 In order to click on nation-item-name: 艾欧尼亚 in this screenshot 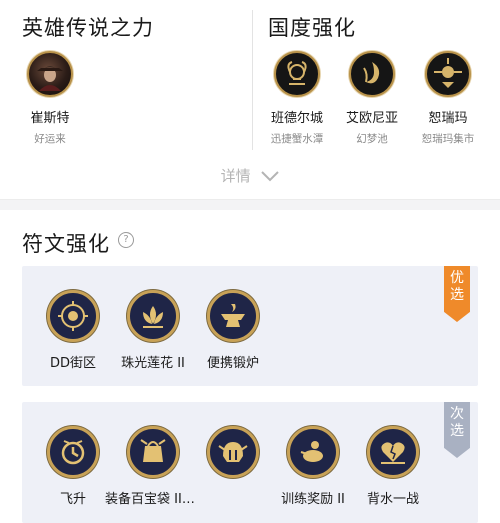, I will do `click(371, 118)`.